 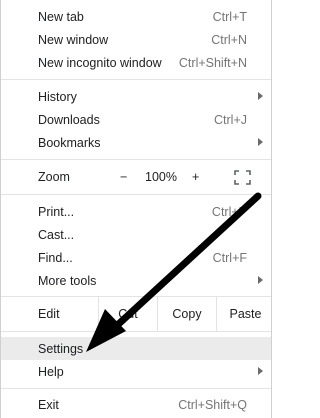 What do you see at coordinates (245, 314) in the screenshot?
I see `paste-button: Paste` at bounding box center [245, 314].